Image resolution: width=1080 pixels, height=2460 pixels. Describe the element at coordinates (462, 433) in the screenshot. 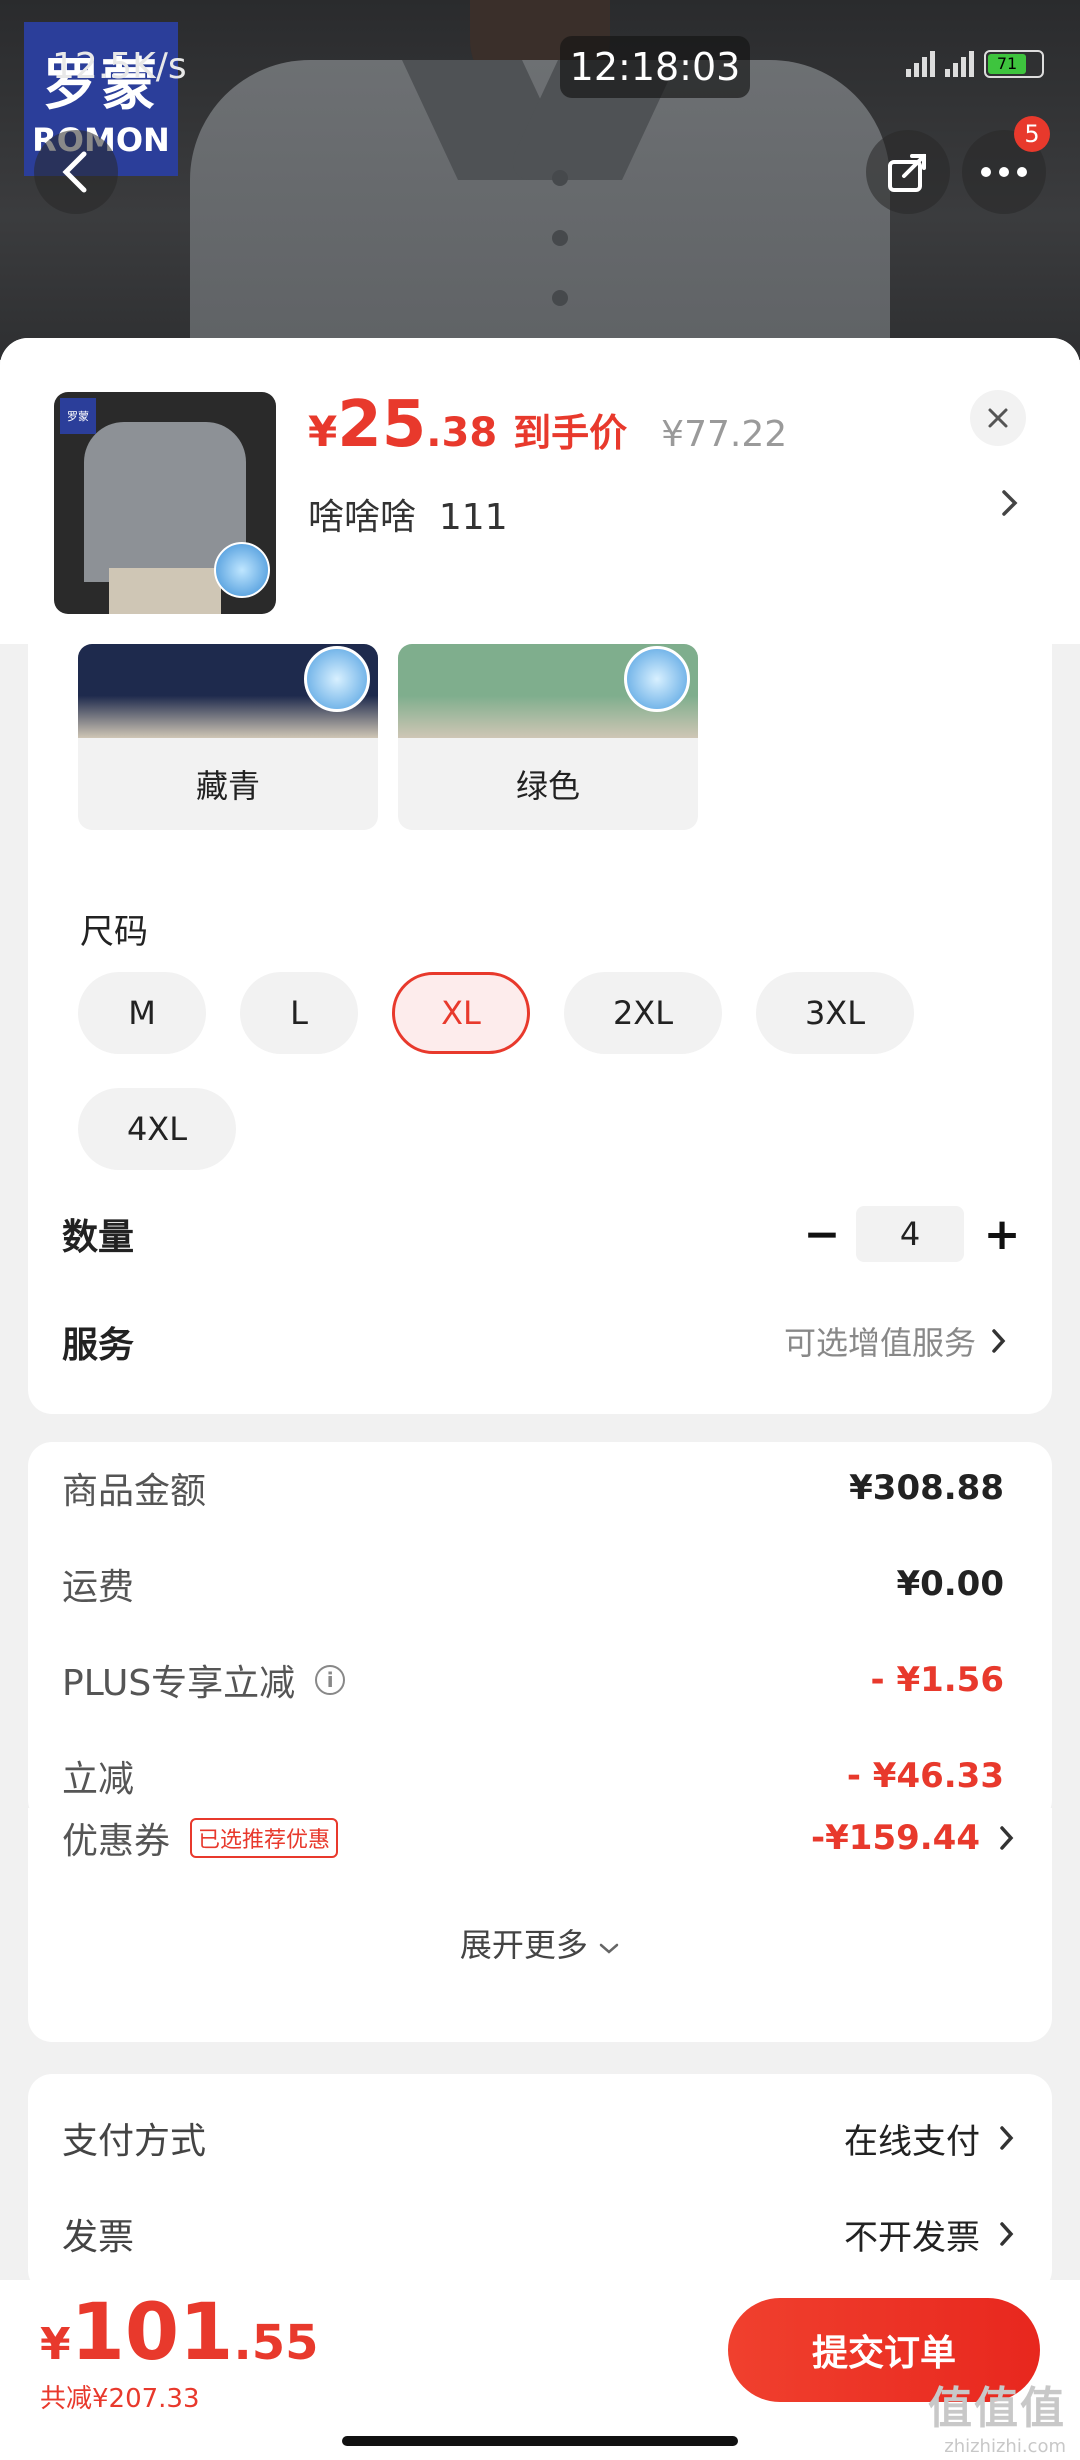

I see `price-decimal: .38` at that location.